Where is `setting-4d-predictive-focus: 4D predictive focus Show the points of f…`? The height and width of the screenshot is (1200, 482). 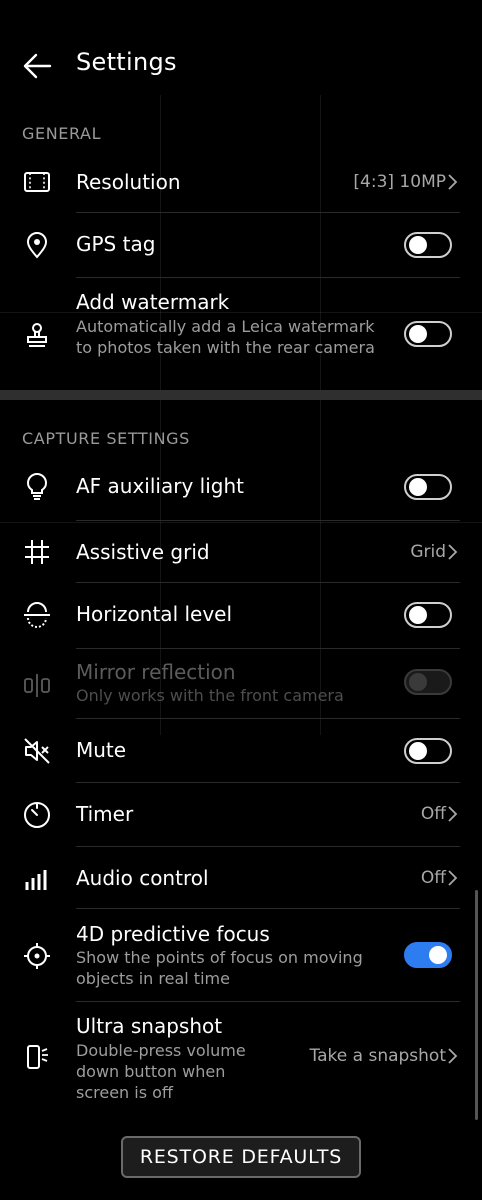
setting-4d-predictive-focus: 4D predictive focus Show the points of f… is located at coordinates (241, 956).